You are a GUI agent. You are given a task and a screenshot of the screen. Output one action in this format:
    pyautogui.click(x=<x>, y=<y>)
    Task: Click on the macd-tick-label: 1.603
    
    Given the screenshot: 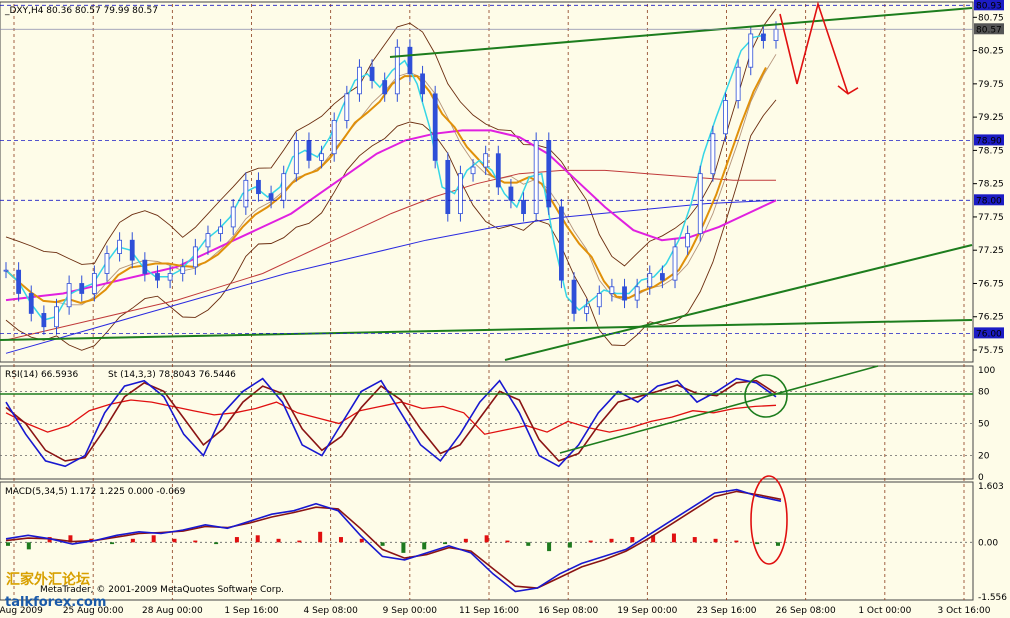 What is the action you would take?
    pyautogui.click(x=991, y=487)
    